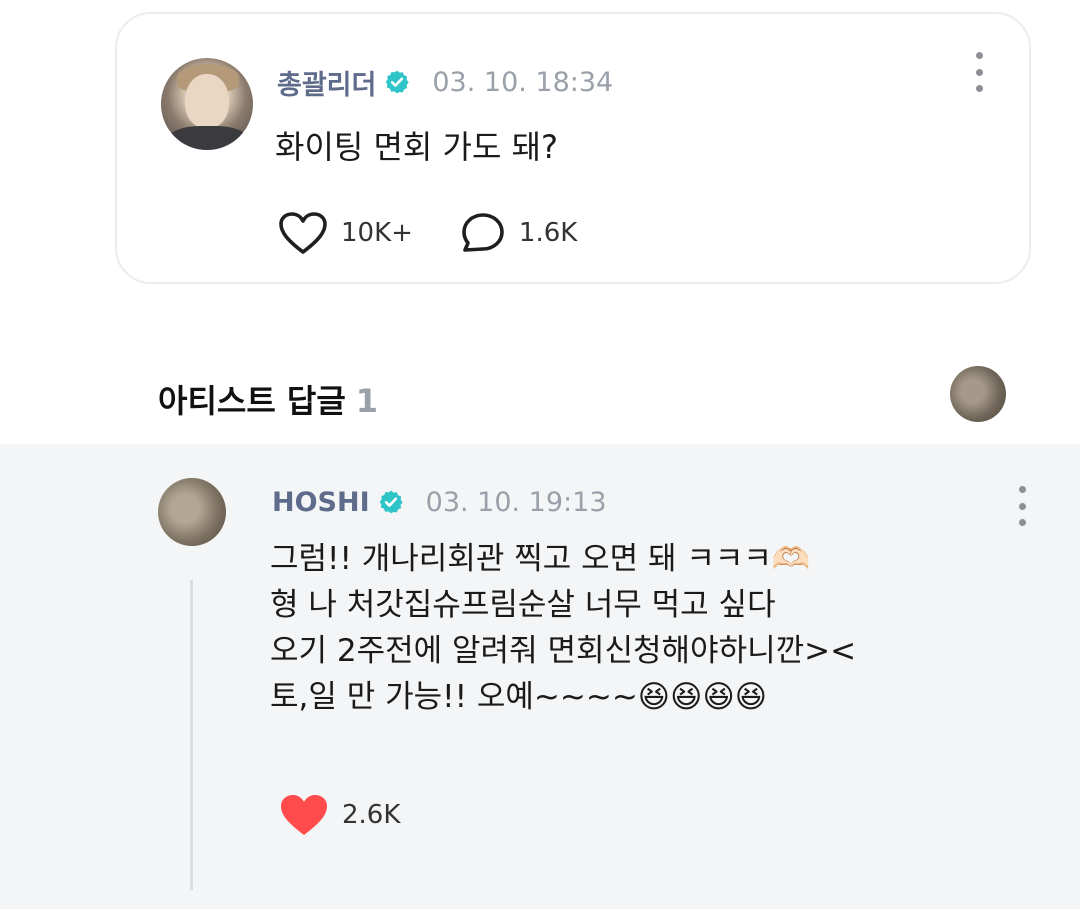 The height and width of the screenshot is (909, 1080). Describe the element at coordinates (252, 401) in the screenshot. I see `artist-replies-title: 아티스트 답글` at that location.